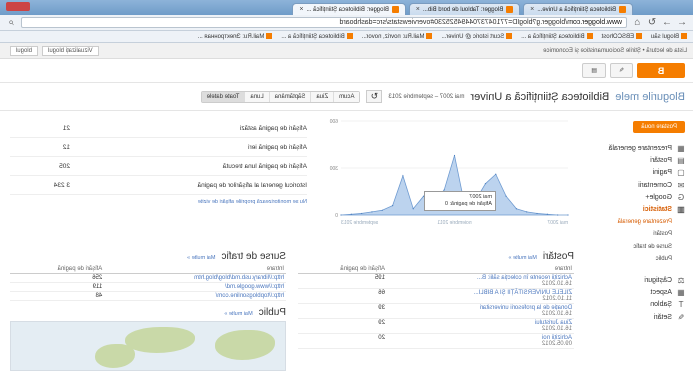  Describe the element at coordinates (631, 259) in the screenshot. I see `sidebar-subitem-audience: Public` at that location.